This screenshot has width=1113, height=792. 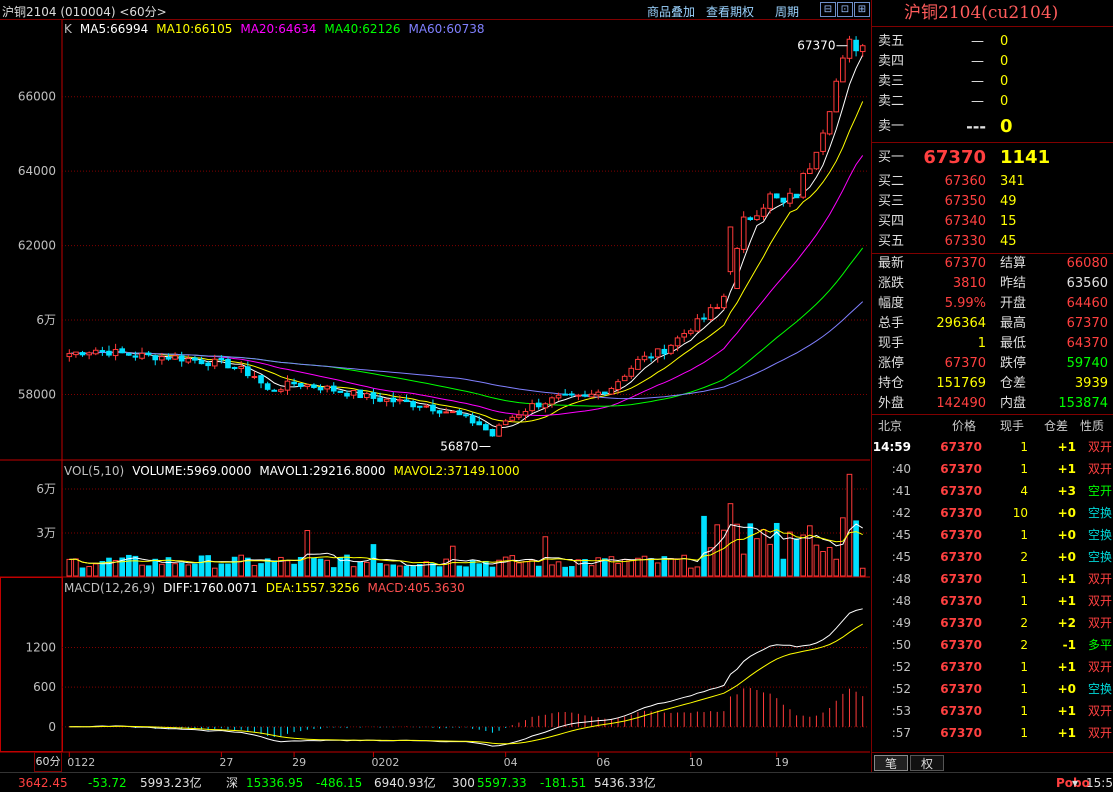 I want to click on stat-label: 最高, so click(x=1013, y=323).